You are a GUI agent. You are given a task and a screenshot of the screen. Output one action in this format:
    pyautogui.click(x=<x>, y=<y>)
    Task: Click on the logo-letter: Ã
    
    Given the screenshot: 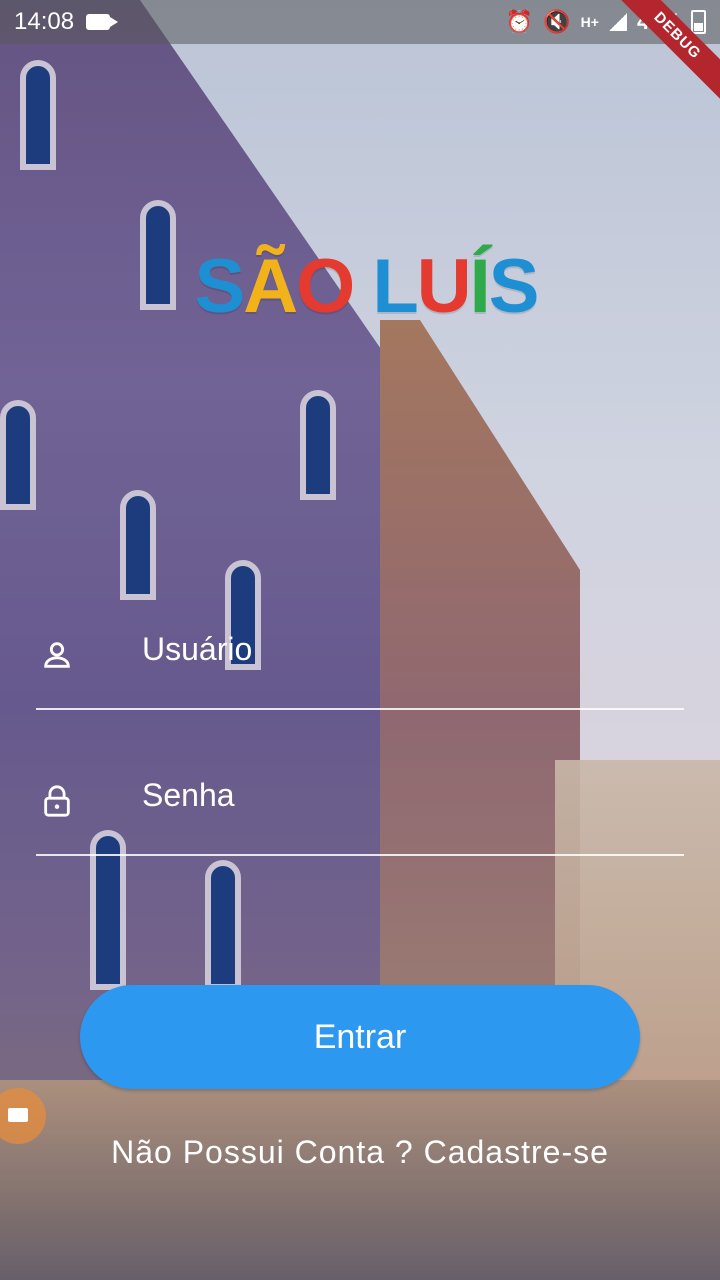 What is the action you would take?
    pyautogui.click(x=270, y=286)
    